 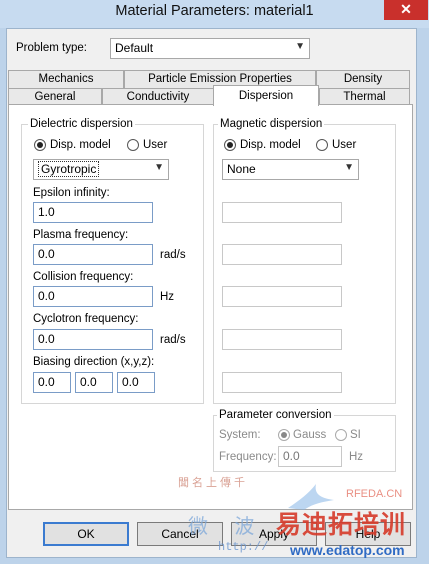 What do you see at coordinates (213, 482) in the screenshot?
I see `watermark-text-line1: 聞名上傳千` at bounding box center [213, 482].